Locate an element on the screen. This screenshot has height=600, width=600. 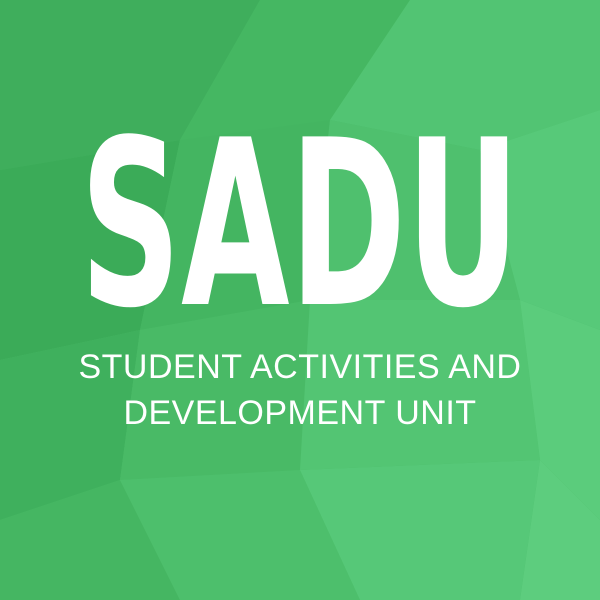
subtitle-line-1: STUDENT ACTIVITIES AND is located at coordinates (300, 367).